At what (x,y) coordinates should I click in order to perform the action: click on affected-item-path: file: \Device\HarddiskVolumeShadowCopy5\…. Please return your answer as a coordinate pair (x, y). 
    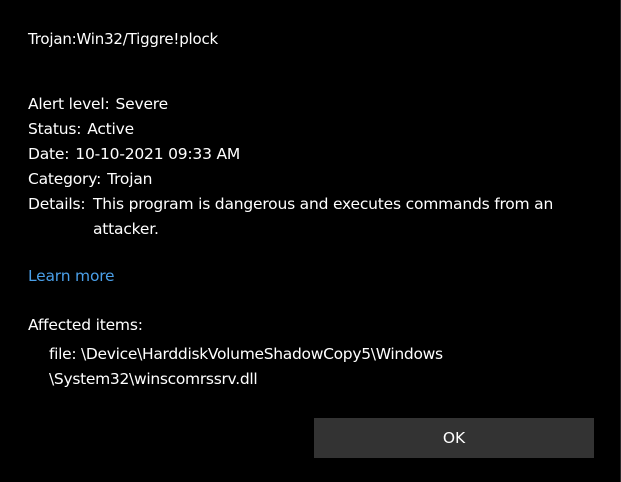
    Looking at the image, I should click on (246, 366).